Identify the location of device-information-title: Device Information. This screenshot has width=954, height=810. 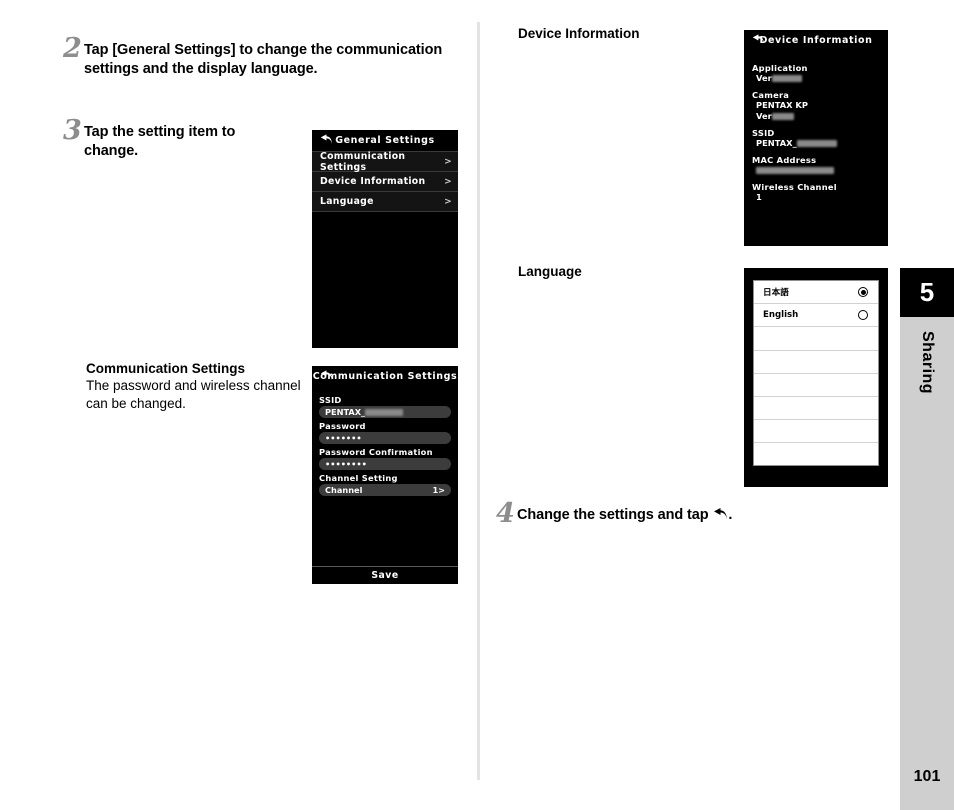
(816, 40).